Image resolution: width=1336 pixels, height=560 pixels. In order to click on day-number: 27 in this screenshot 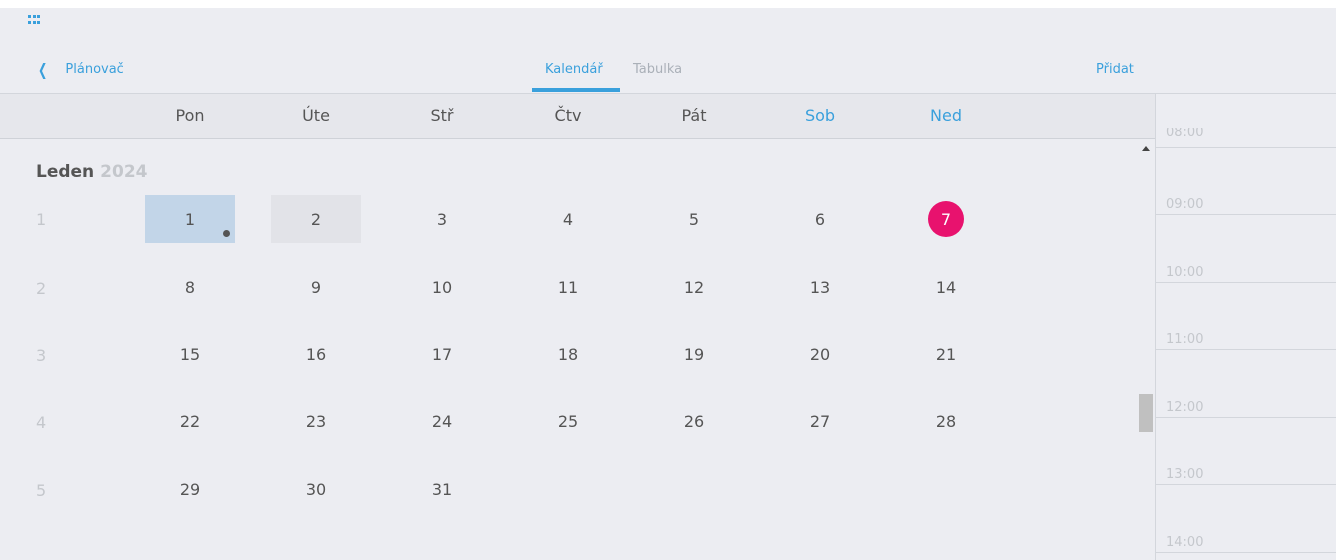, I will do `click(820, 421)`.